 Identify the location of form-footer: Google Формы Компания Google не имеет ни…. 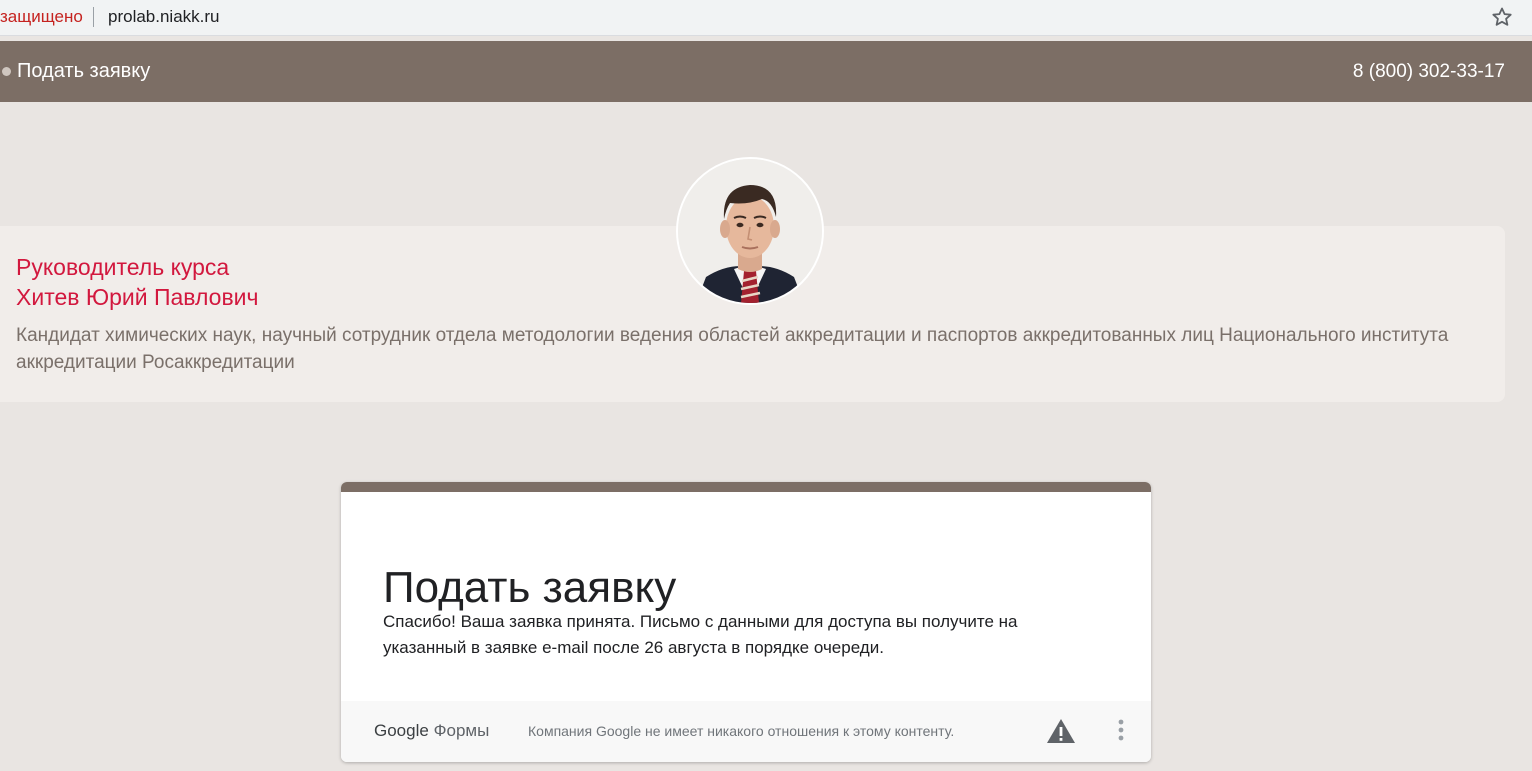
(746, 731).